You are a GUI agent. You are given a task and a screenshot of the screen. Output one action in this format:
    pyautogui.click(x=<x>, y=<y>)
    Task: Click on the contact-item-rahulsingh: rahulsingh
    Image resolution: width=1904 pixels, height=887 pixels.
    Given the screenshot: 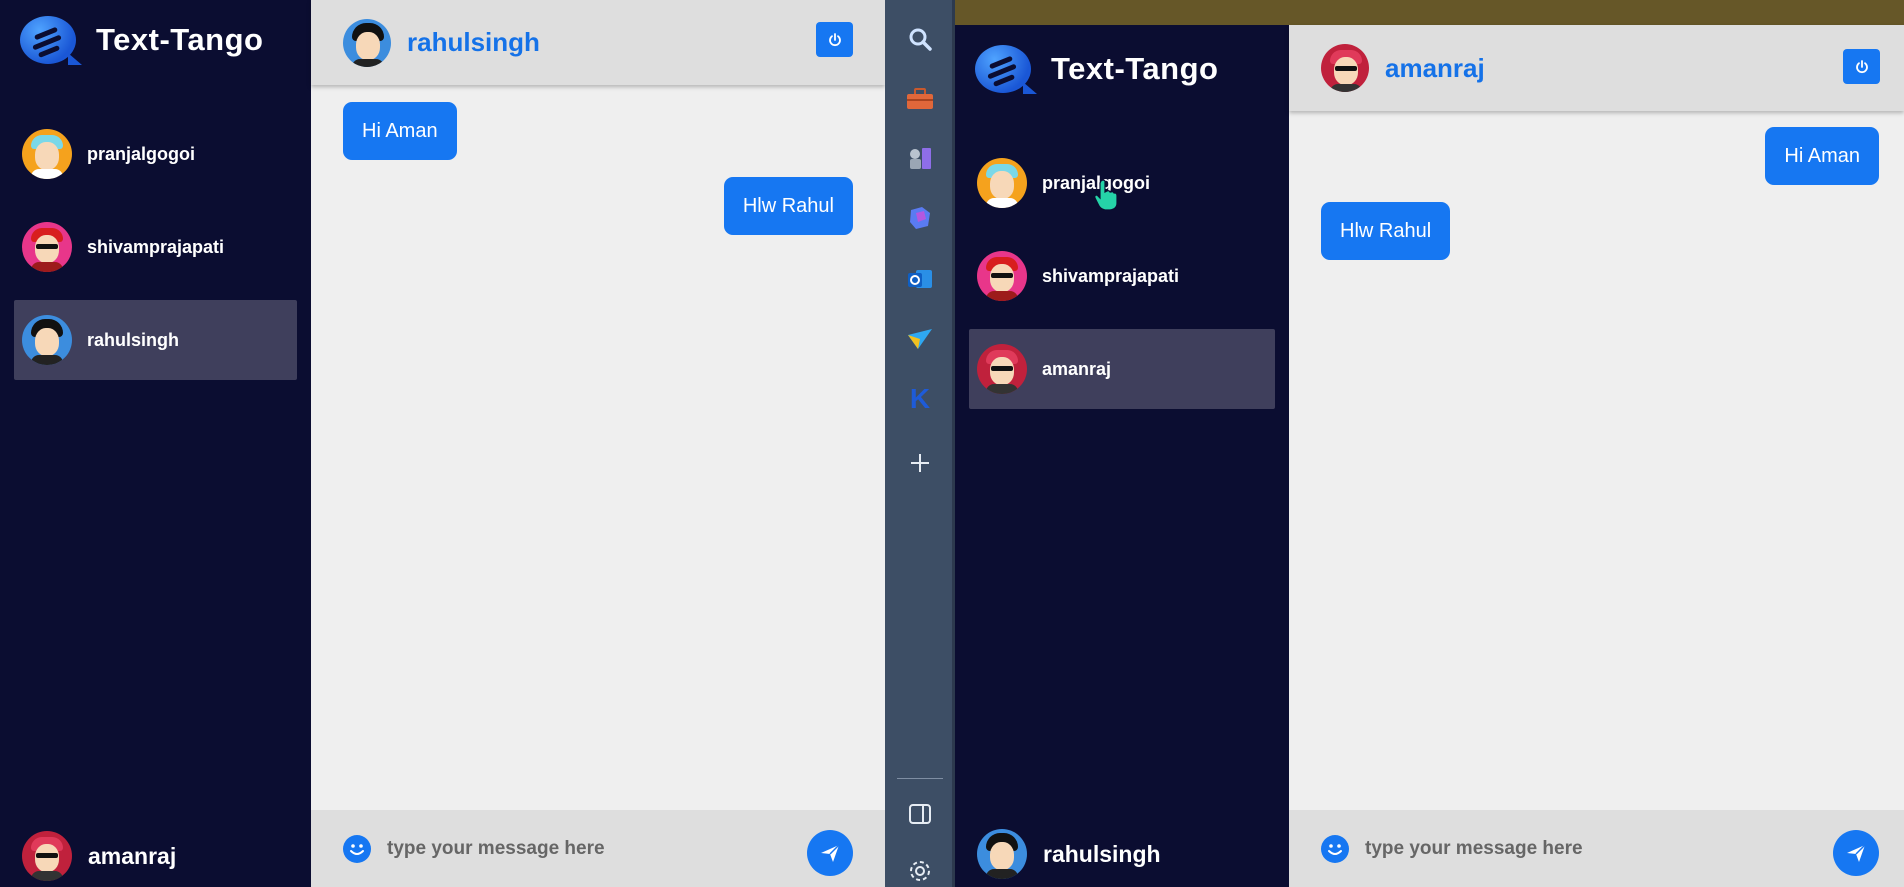 What is the action you would take?
    pyautogui.click(x=155, y=340)
    